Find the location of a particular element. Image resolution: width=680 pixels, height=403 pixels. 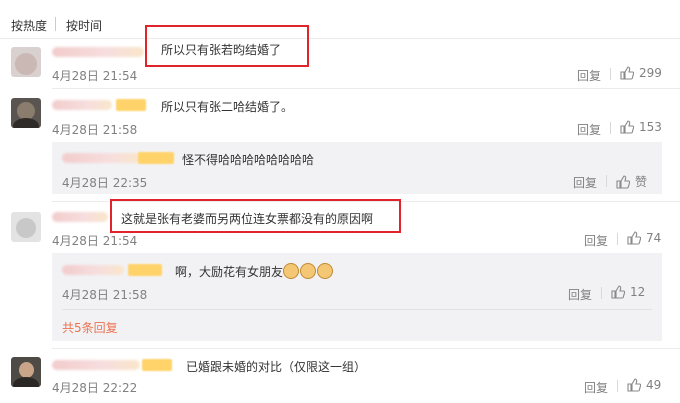

sub-divider is located at coordinates (357, 309).